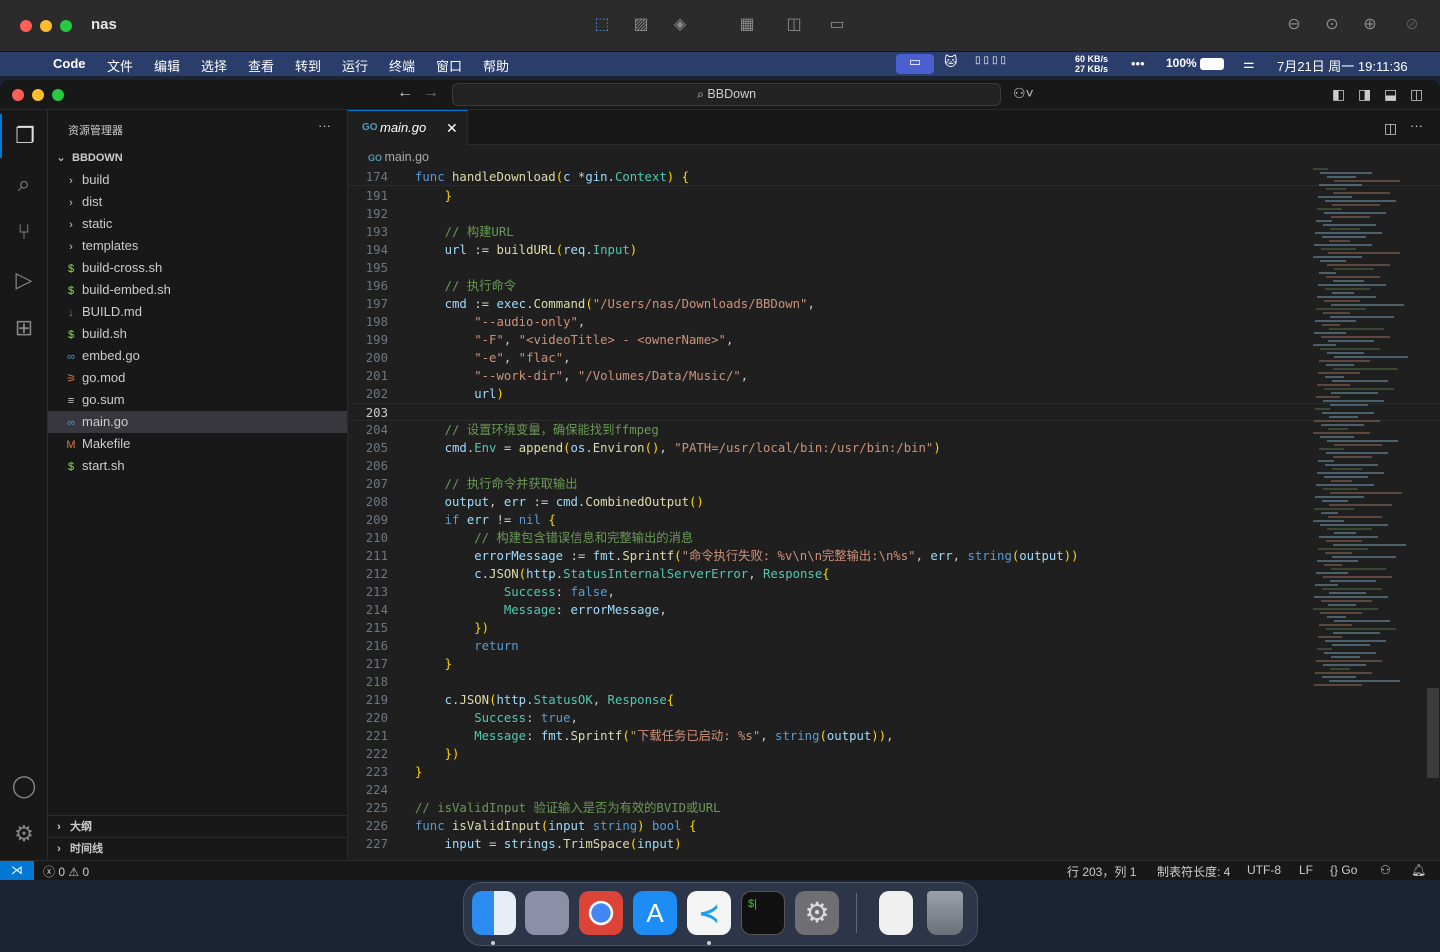  What do you see at coordinates (1412, 25) in the screenshot?
I see `zoom-fit-icon: ⊘` at bounding box center [1412, 25].